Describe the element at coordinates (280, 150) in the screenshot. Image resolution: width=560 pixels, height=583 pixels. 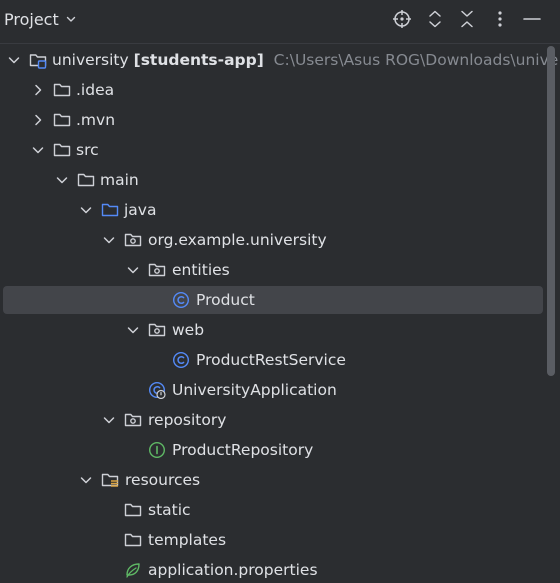
I see `tree-node-src: src` at that location.